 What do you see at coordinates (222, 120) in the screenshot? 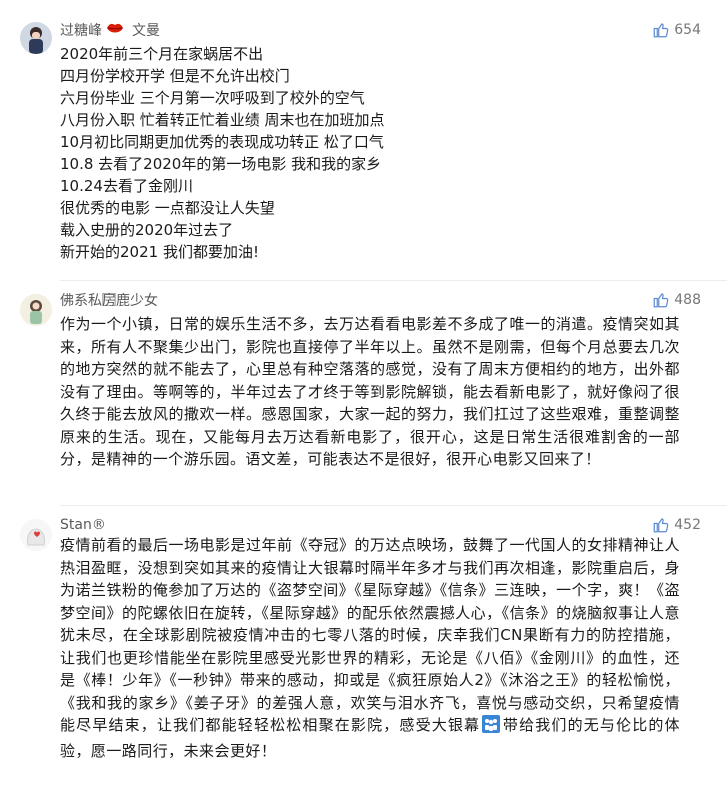
I see `comment-line: 八月份入职 忙着转正忙着业绩 周末也在加班加点` at bounding box center [222, 120].